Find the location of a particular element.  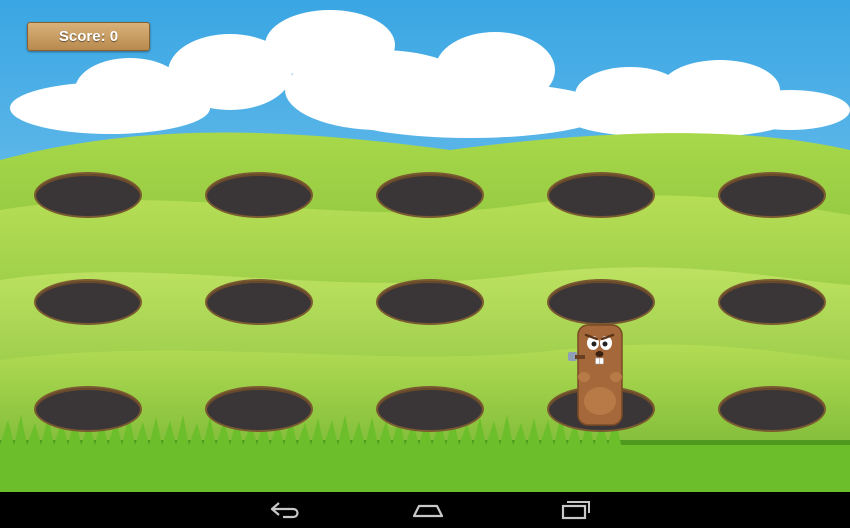

mole-hole-r3-c3 is located at coordinates (430, 409).